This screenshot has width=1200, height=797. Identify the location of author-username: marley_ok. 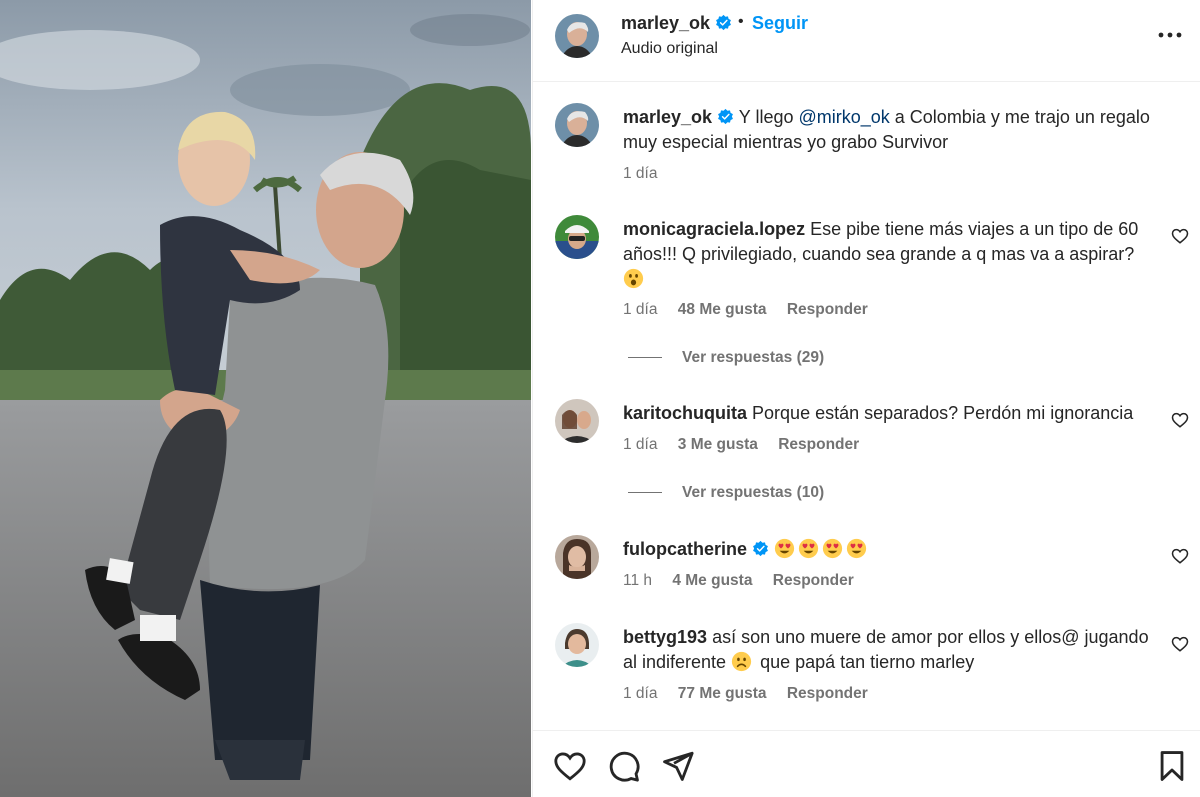
(676, 23).